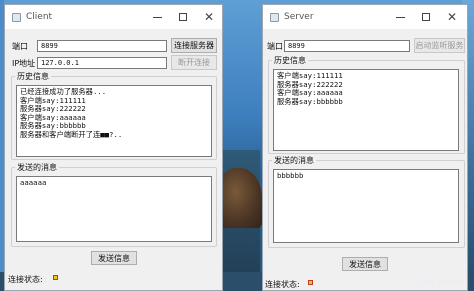  What do you see at coordinates (310, 101) in the screenshot?
I see `history-line: 服务器say:bbbbbb` at bounding box center [310, 101].